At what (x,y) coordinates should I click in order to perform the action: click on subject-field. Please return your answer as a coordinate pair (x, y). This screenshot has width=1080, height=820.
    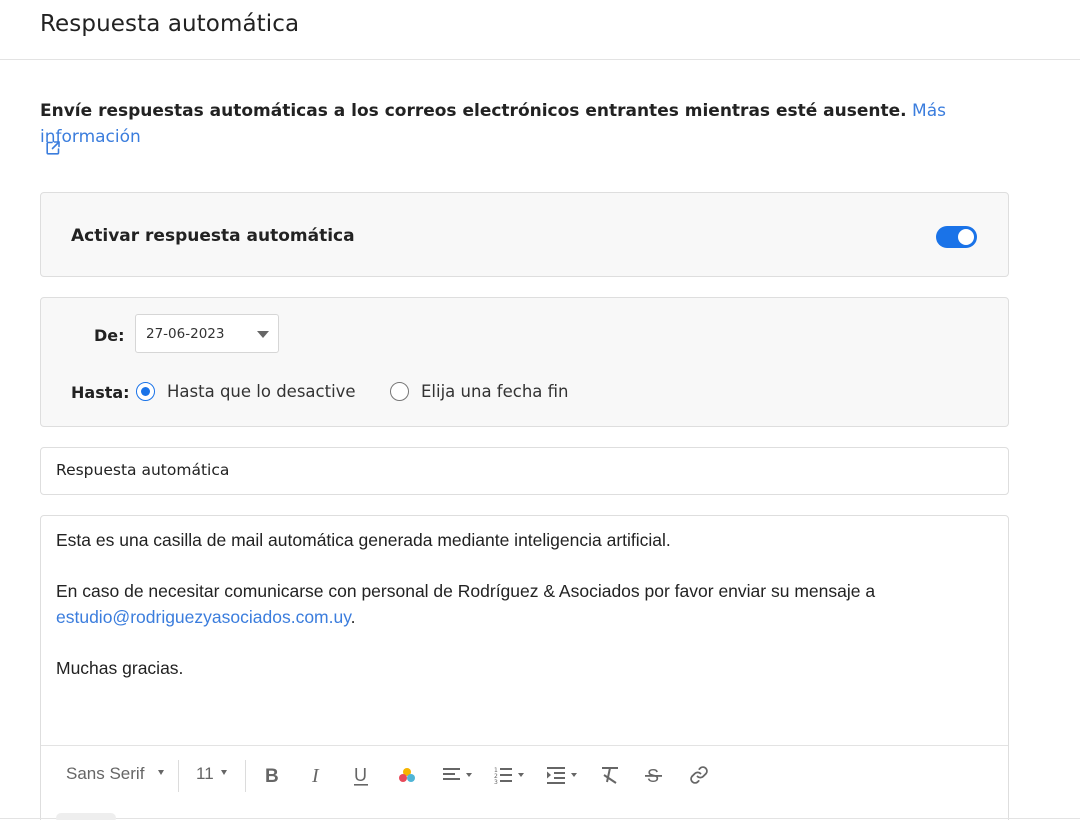
    Looking at the image, I should click on (524, 471).